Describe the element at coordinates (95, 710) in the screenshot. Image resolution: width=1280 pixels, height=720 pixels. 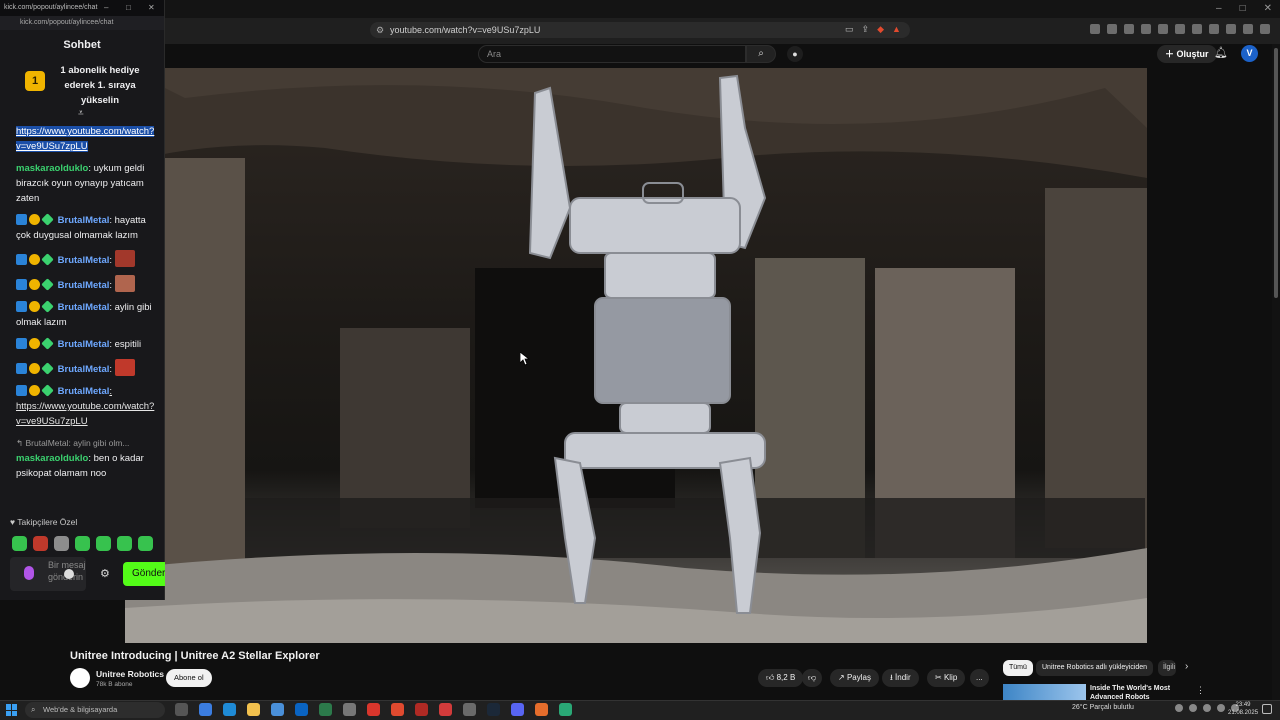
I see `taskbar-search: ⌕ Web'de & bilgisayarda` at that location.